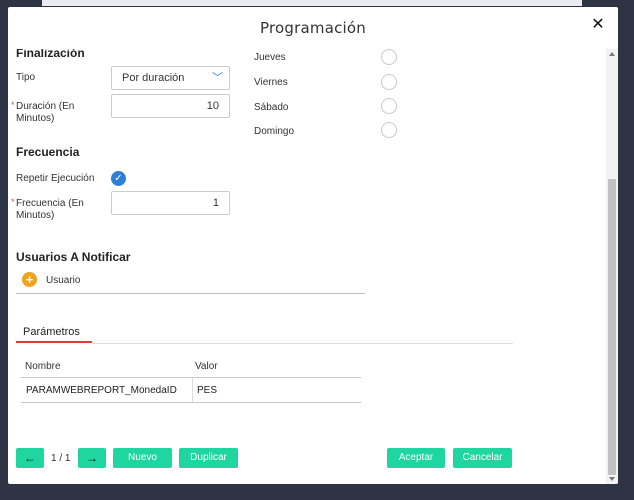 Image resolution: width=634 pixels, height=500 pixels. Describe the element at coordinates (45, 106) in the screenshot. I see `duracion-label-line1: Duración (En` at that location.